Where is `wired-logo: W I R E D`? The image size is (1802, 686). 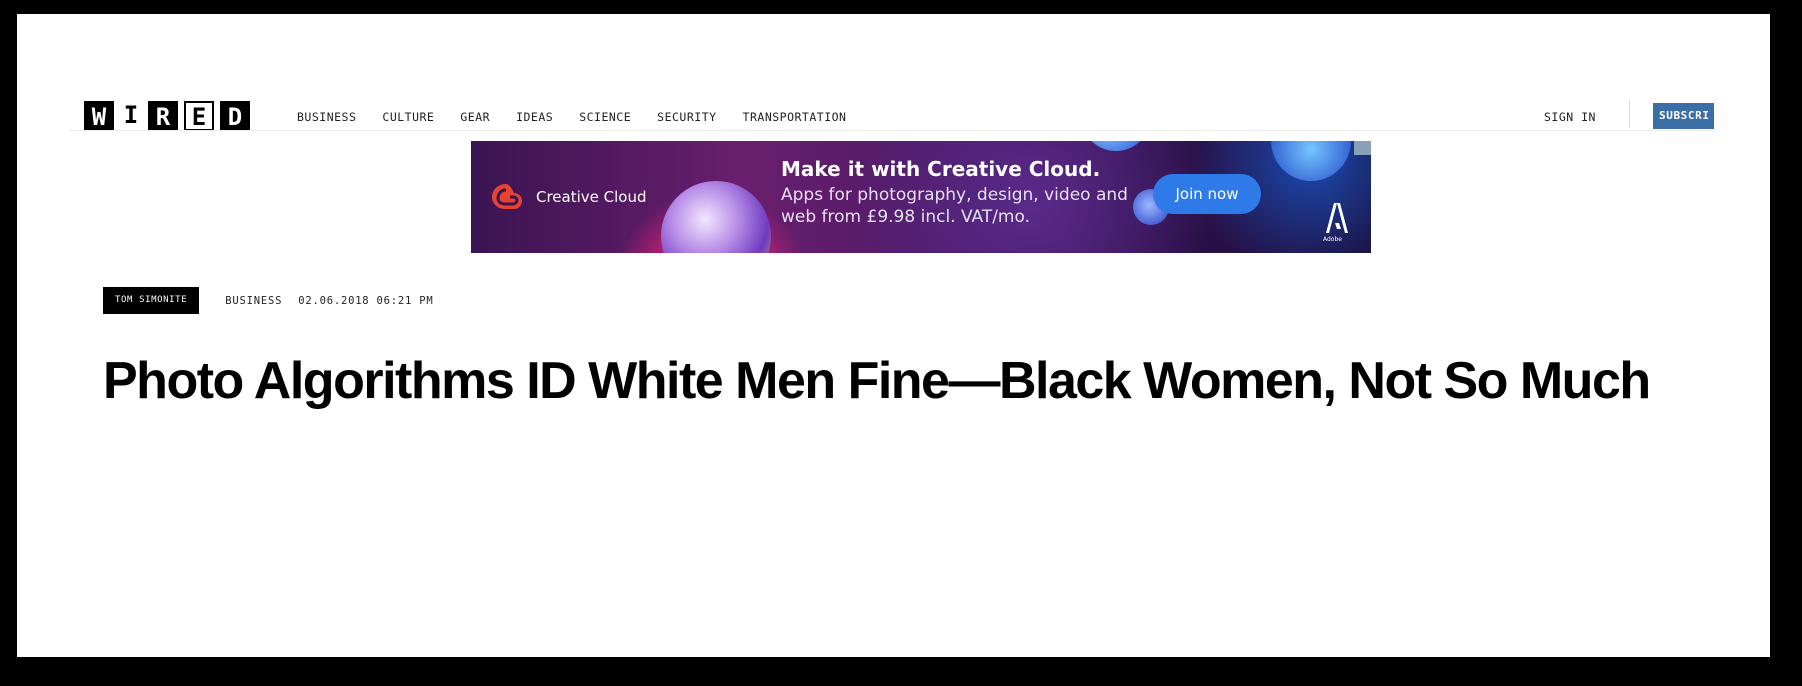 wired-logo: W I R E D is located at coordinates (167, 116).